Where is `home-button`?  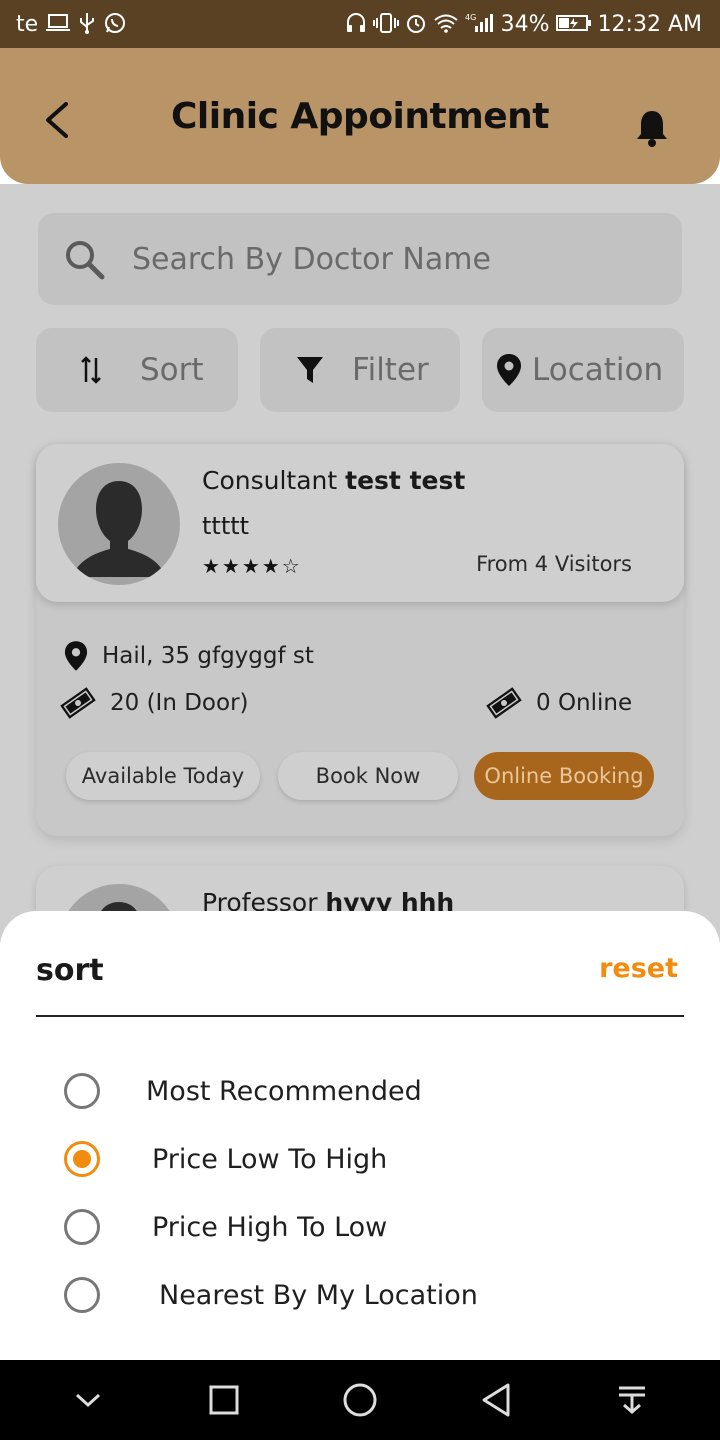 home-button is located at coordinates (360, 1400).